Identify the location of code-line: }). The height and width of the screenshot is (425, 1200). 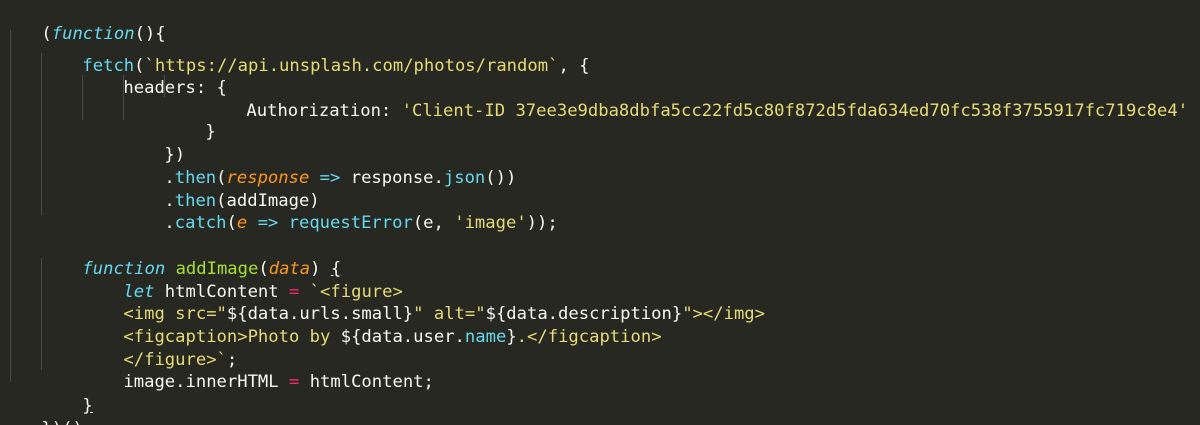
(154, 143).